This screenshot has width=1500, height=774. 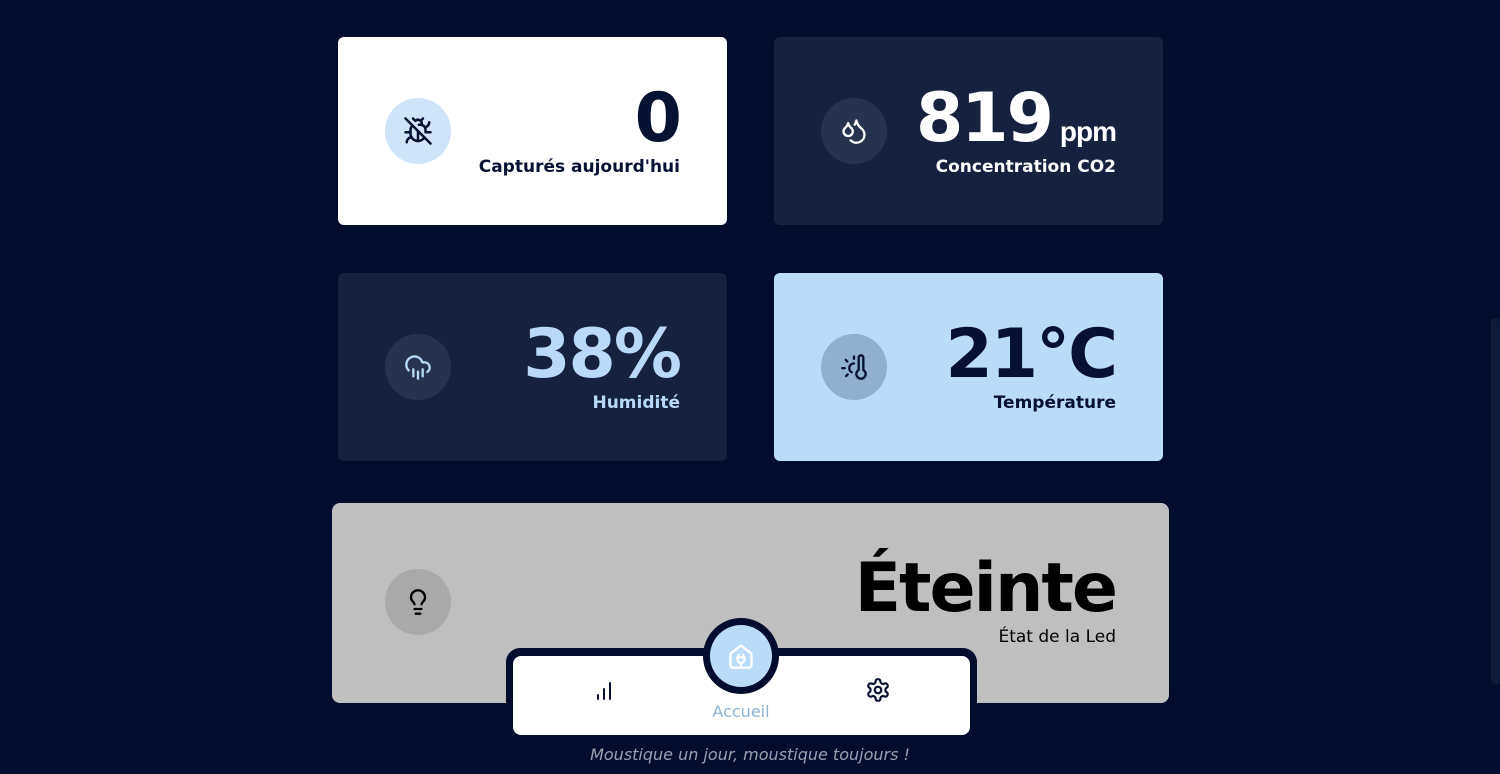 I want to click on nav-stats-button, so click(x=604, y=691).